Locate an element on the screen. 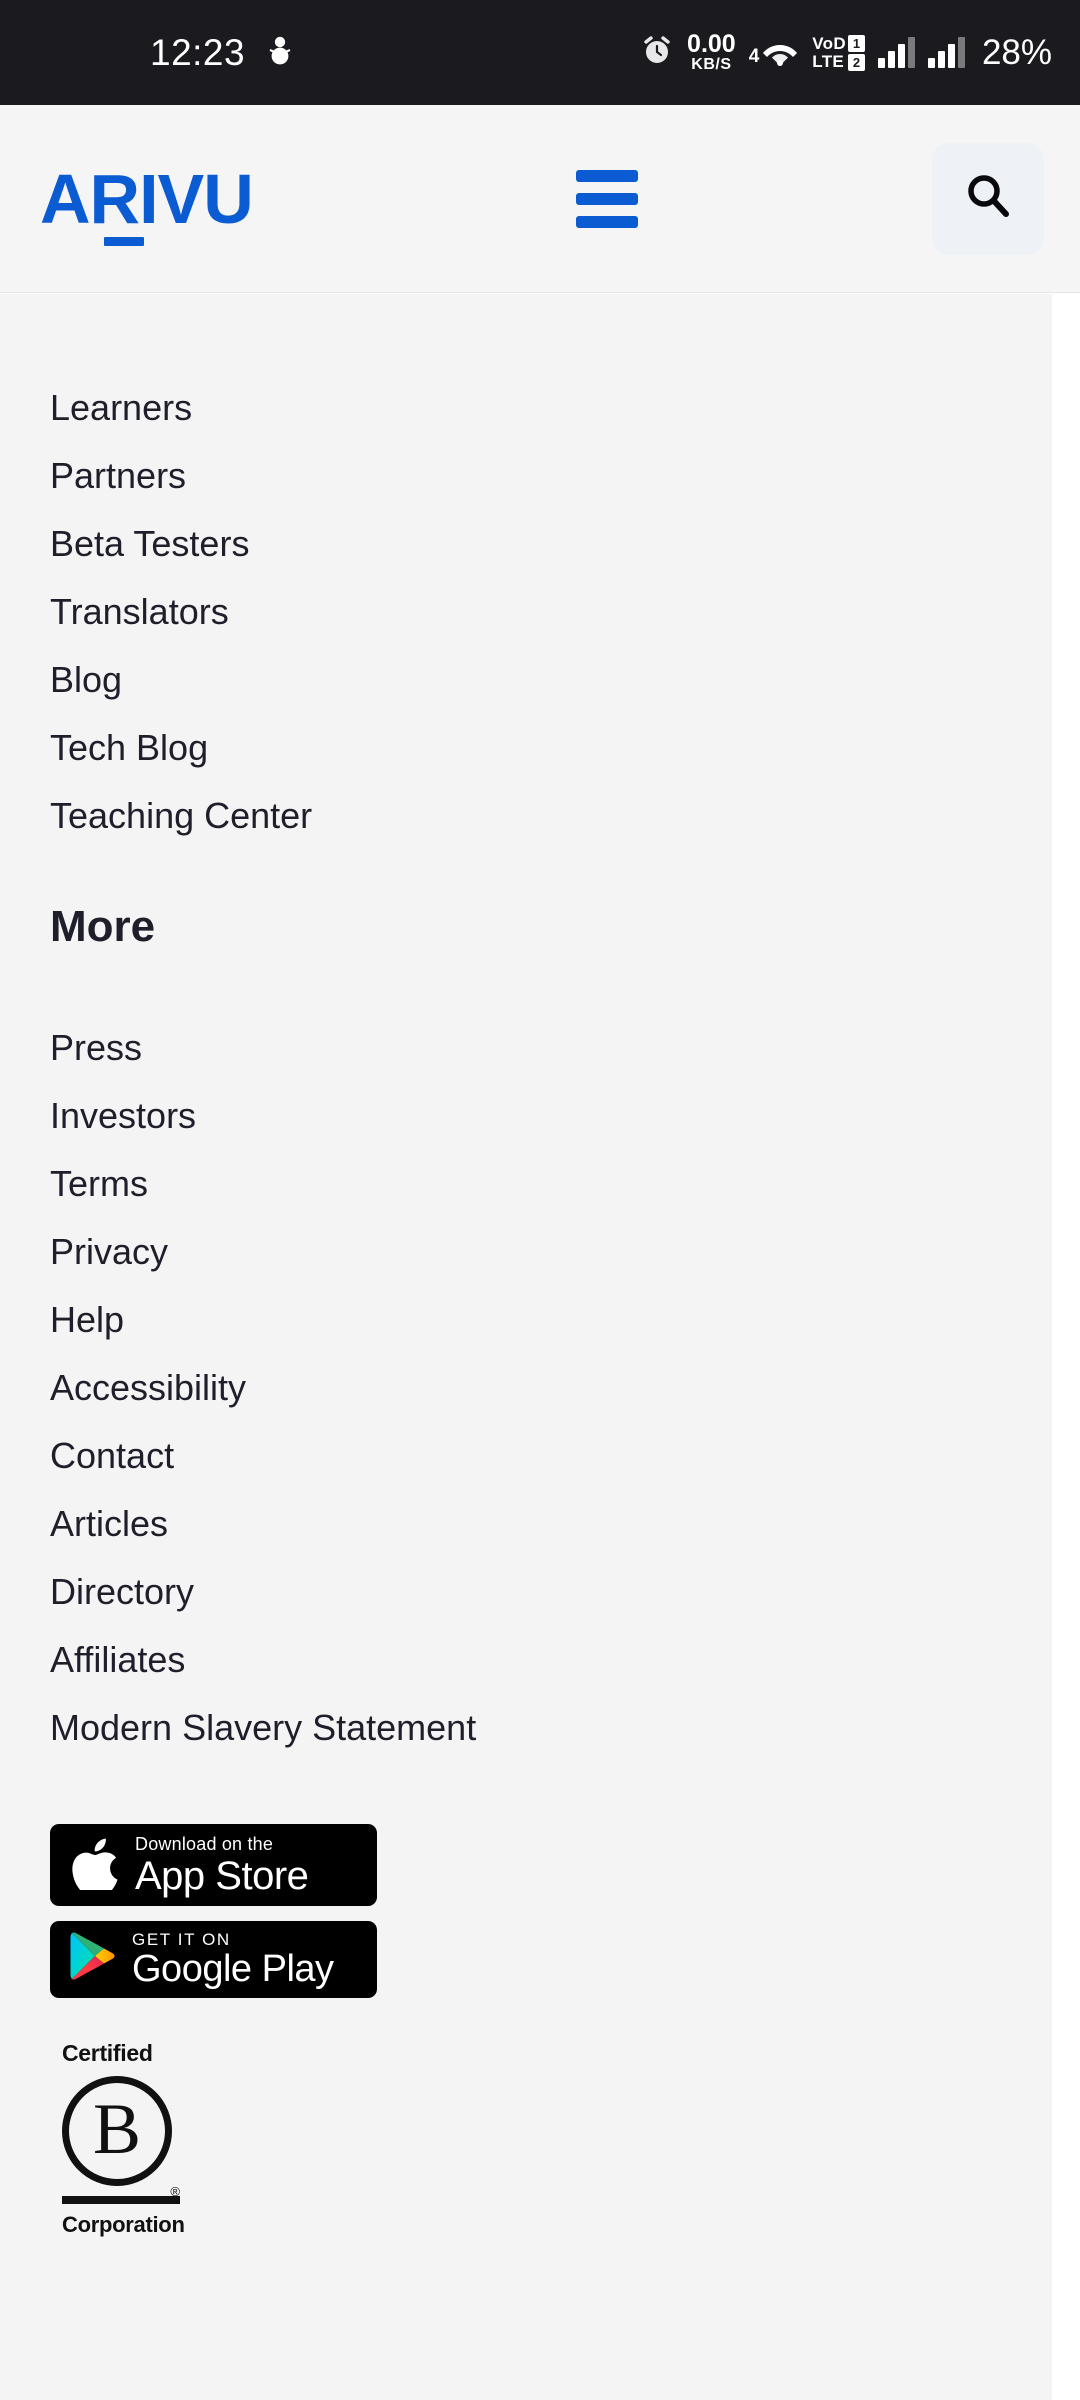 This screenshot has height=2400, width=1080. google-play-badge: GET IT ON Google Play is located at coordinates (213, 1959).